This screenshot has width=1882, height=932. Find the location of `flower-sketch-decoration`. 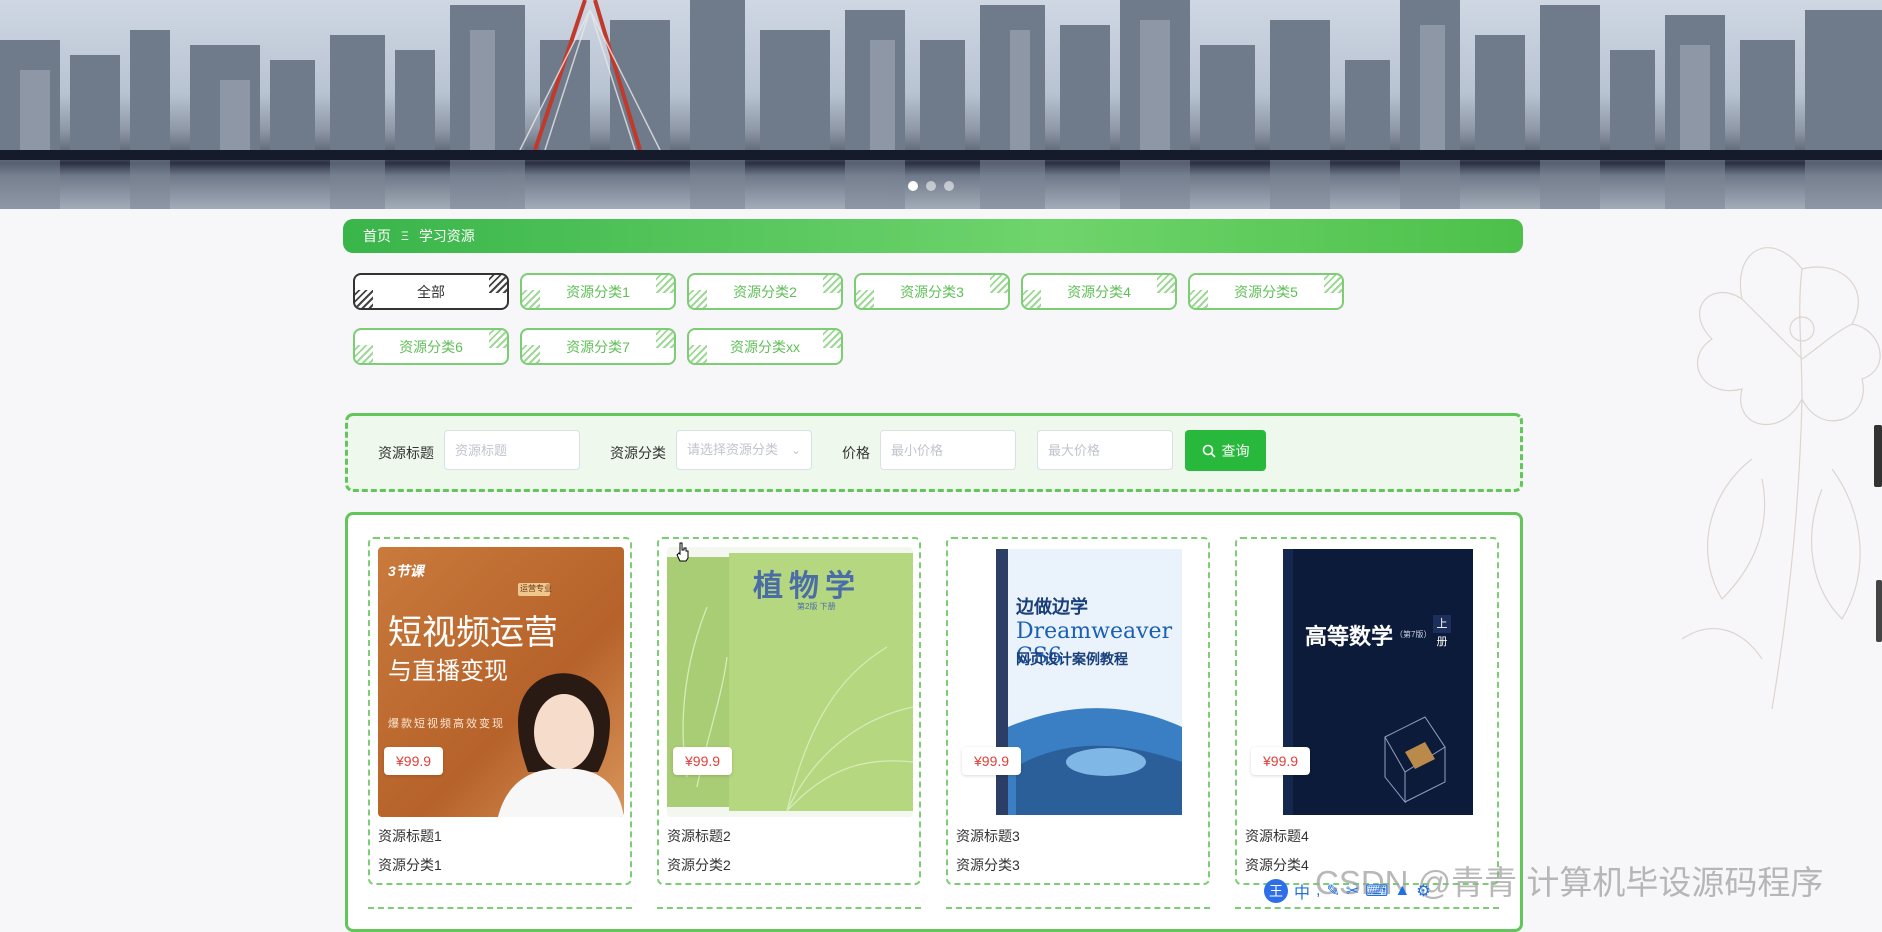

flower-sketch-decoration is located at coordinates (1781, 478).